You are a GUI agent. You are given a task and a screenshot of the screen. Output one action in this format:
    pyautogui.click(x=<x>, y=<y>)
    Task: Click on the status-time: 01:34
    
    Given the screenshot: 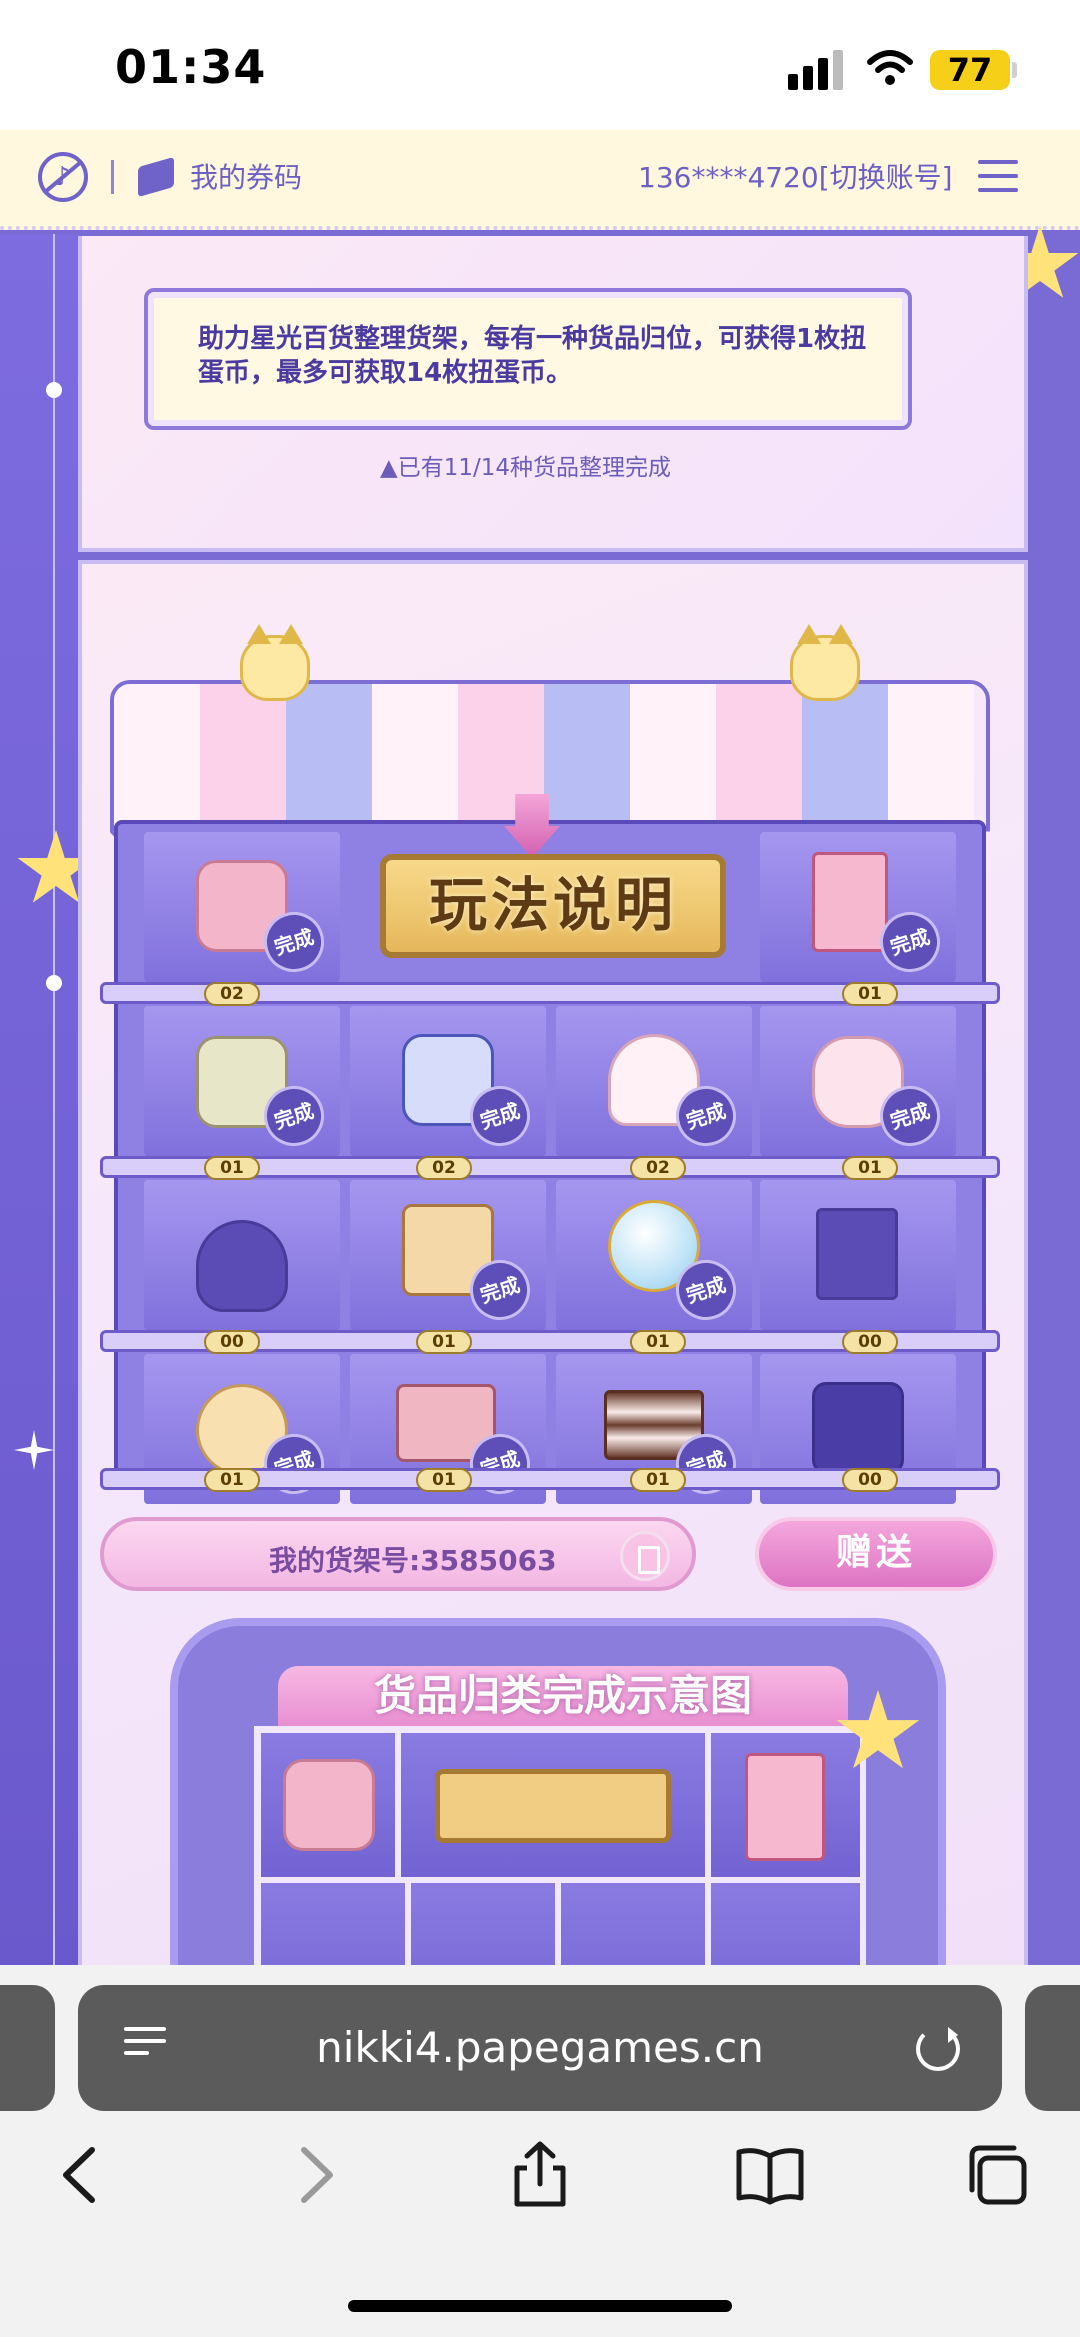 What is the action you would take?
    pyautogui.click(x=191, y=67)
    